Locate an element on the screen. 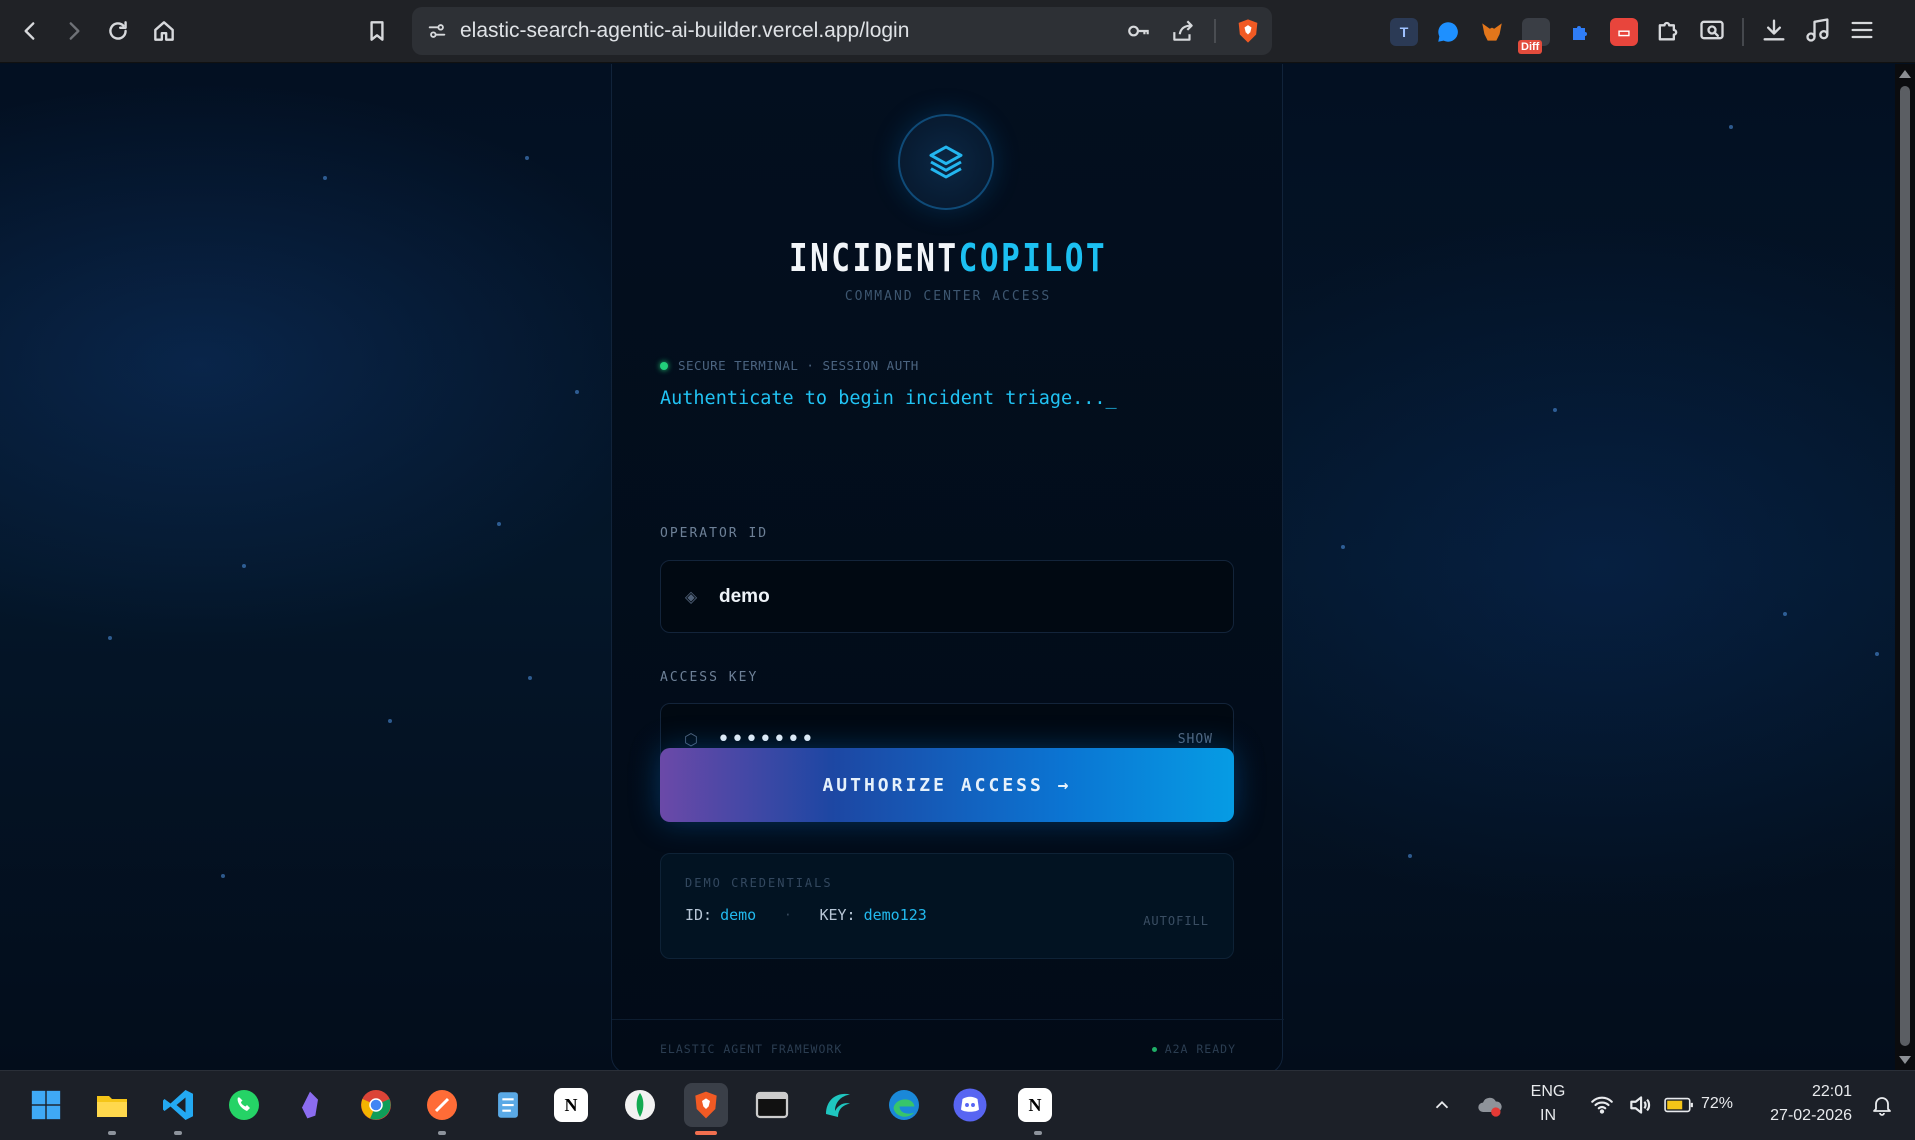 The height and width of the screenshot is (1140, 1915). diff-badge: Diff is located at coordinates (1530, 47).